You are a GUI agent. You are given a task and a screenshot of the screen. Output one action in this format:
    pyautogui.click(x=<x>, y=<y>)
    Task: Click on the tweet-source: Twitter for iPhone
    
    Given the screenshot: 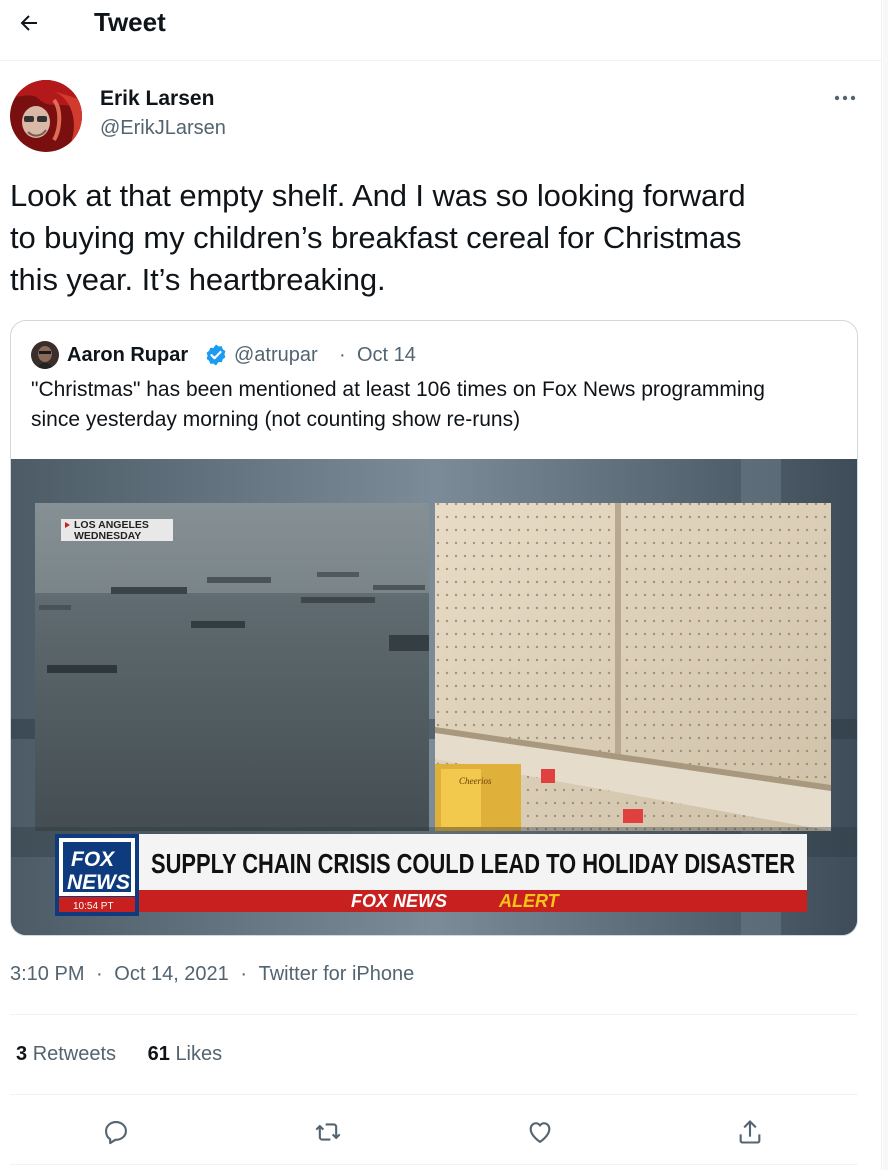 What is the action you would take?
    pyautogui.click(x=337, y=974)
    